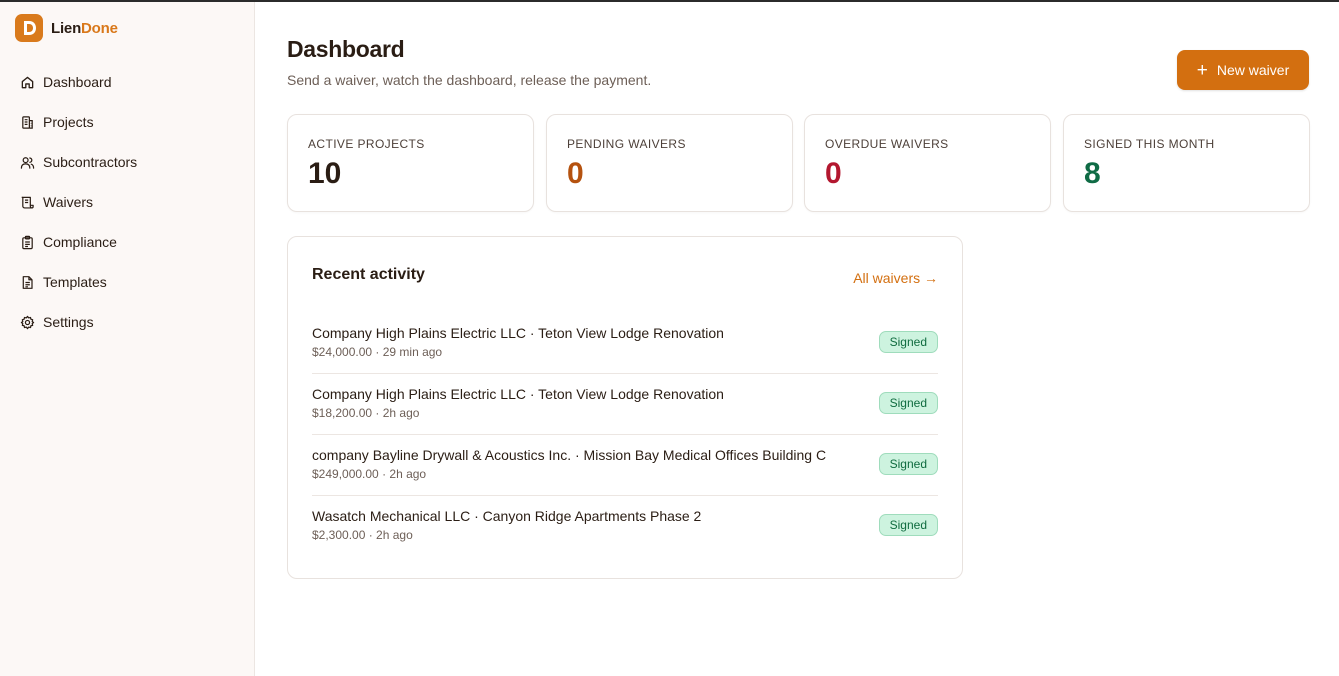 This screenshot has height=676, width=1339. I want to click on stat-value: 8, so click(1092, 173).